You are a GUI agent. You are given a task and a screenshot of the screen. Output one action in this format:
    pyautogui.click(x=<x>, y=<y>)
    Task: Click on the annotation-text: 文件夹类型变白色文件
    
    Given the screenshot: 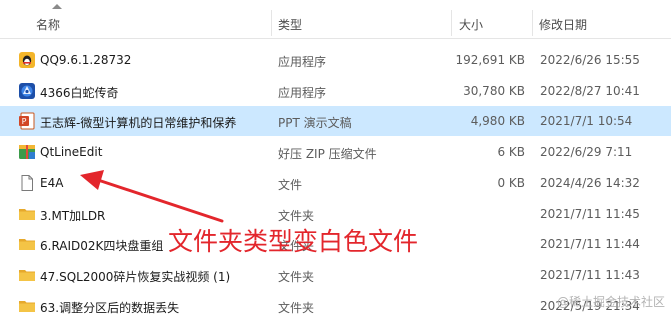 What is the action you would take?
    pyautogui.click(x=293, y=241)
    